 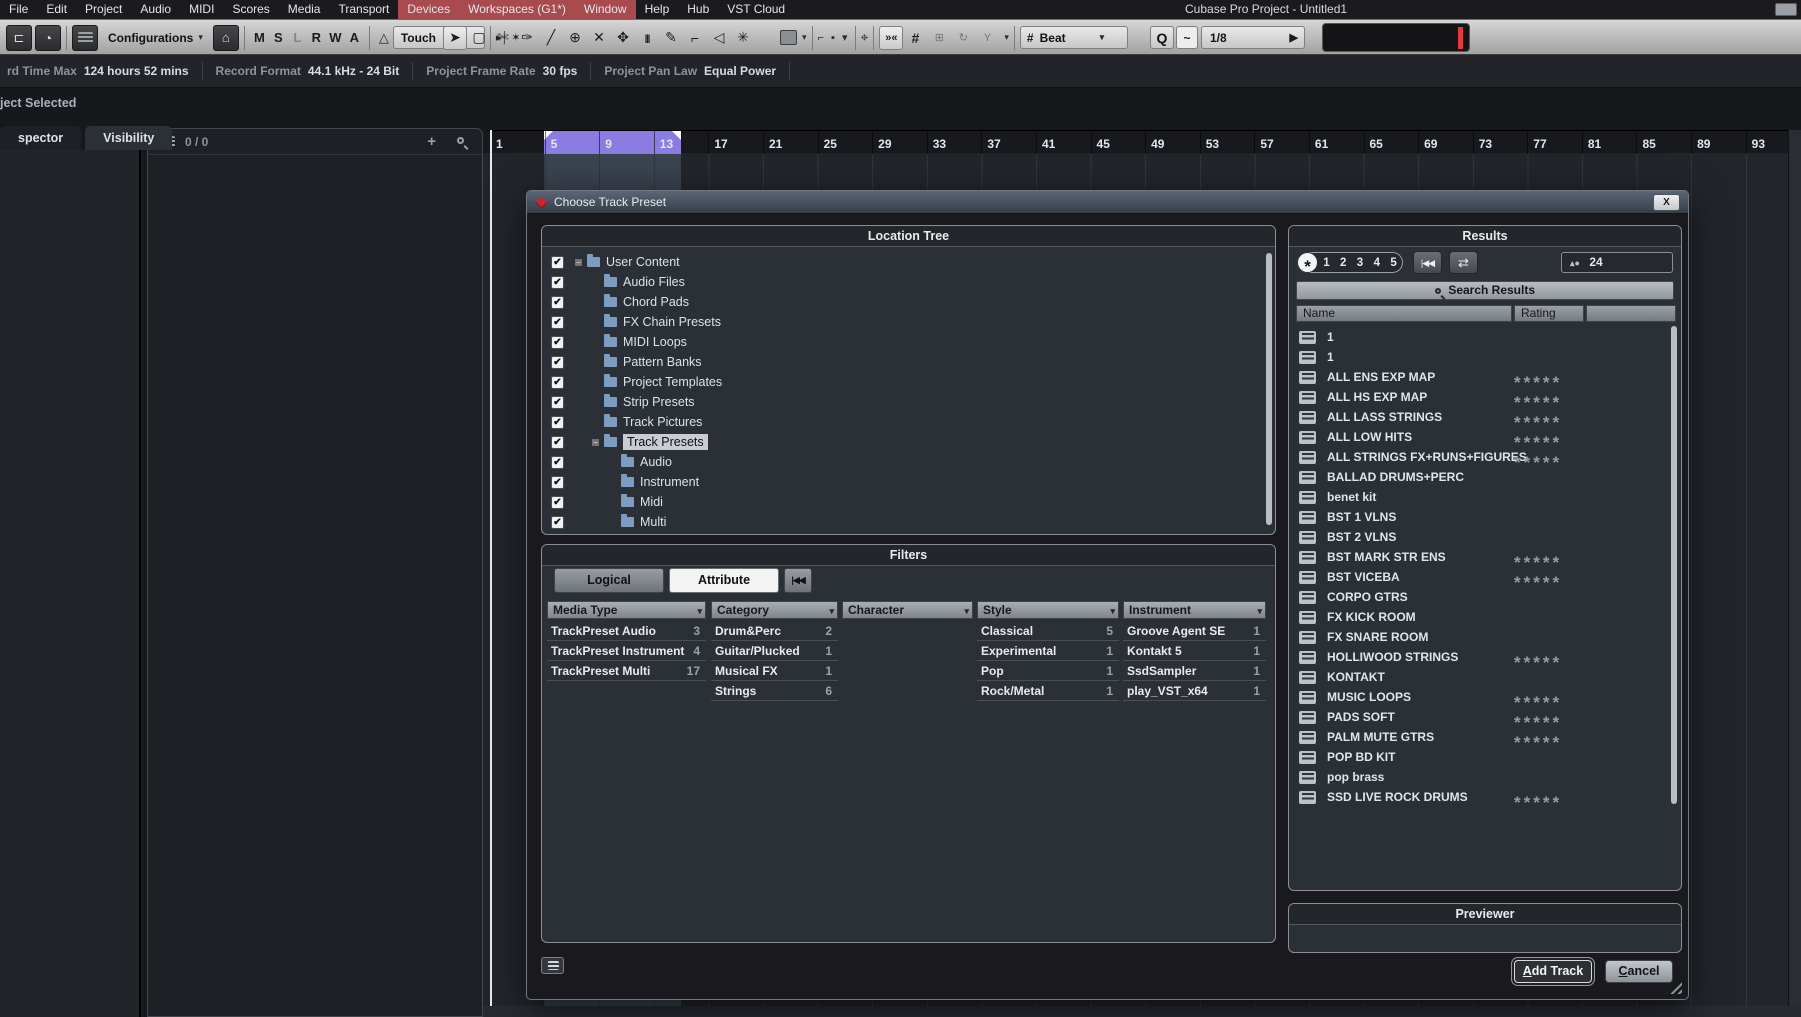 What do you see at coordinates (774, 651) in the screenshot?
I see `filter-value-row: Guitar/Plucked 1` at bounding box center [774, 651].